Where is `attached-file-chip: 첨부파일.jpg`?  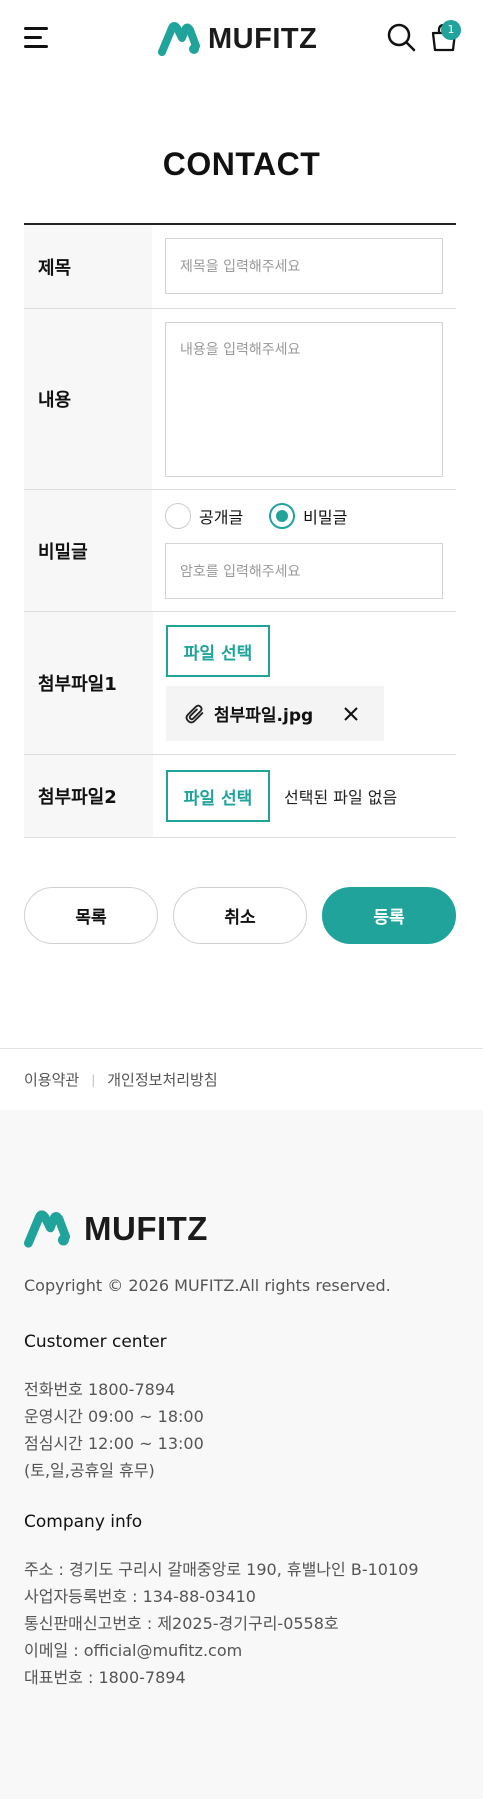
attached-file-chip: 첨부파일.jpg is located at coordinates (275, 713).